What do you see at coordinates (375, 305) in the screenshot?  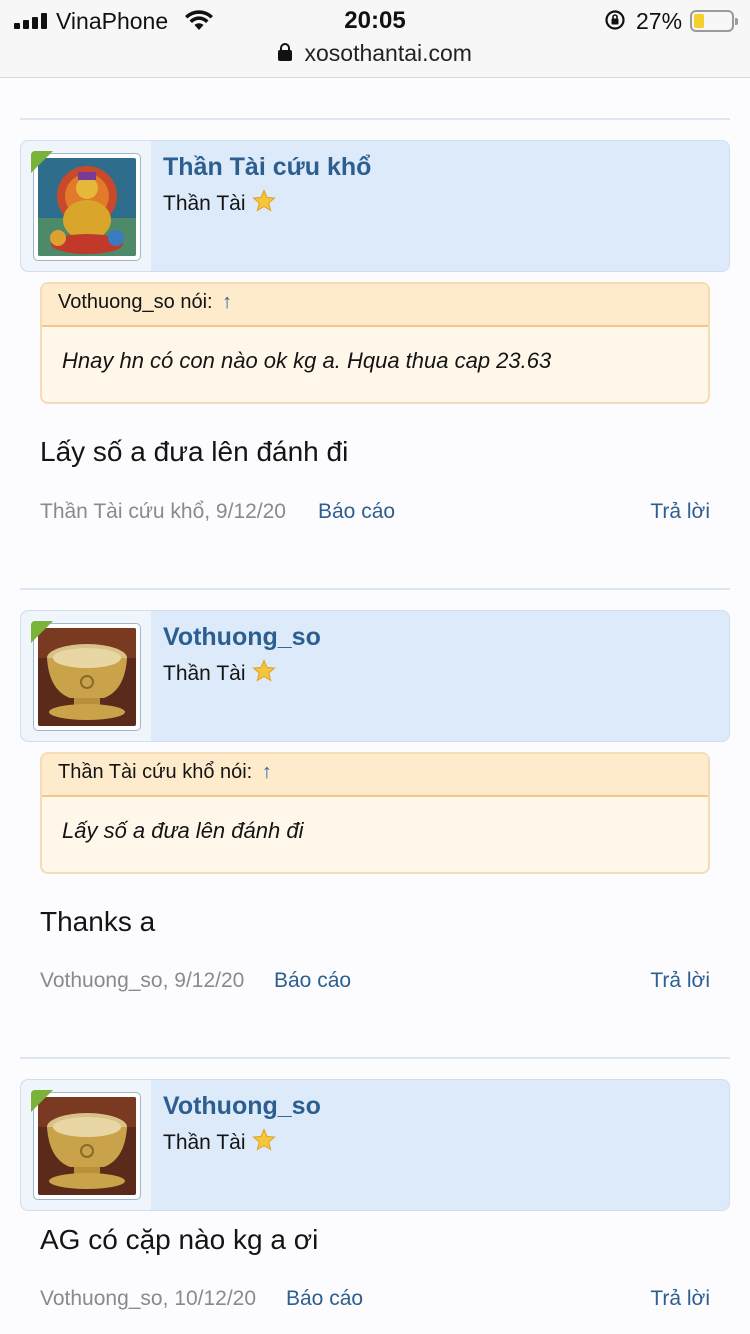 I see `quote-header: Vothuong_so nói: ↑` at bounding box center [375, 305].